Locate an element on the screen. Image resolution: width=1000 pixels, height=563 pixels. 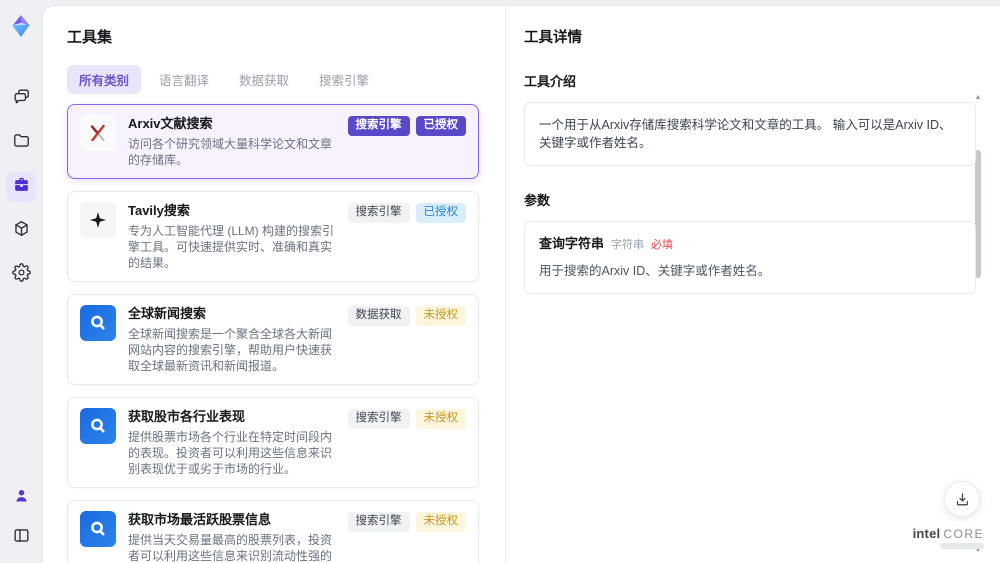
tool-name: 获取市场最活跃股票信息 is located at coordinates (200, 519).